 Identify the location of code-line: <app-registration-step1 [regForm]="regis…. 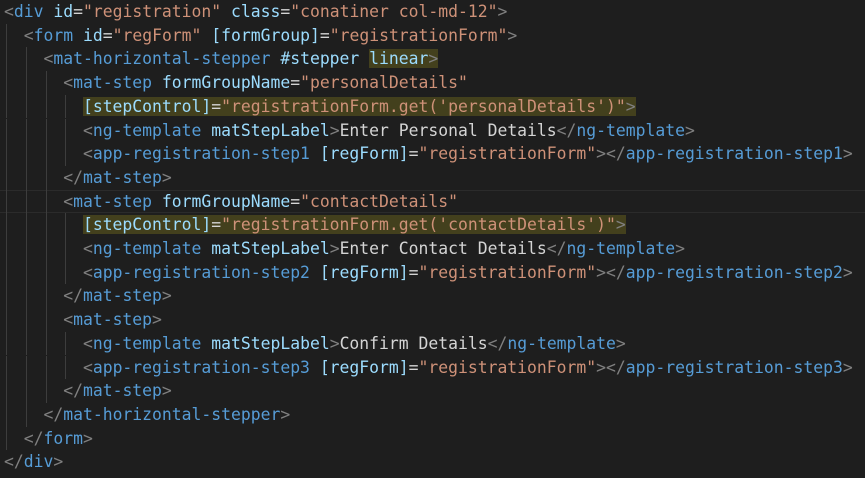
(432, 154).